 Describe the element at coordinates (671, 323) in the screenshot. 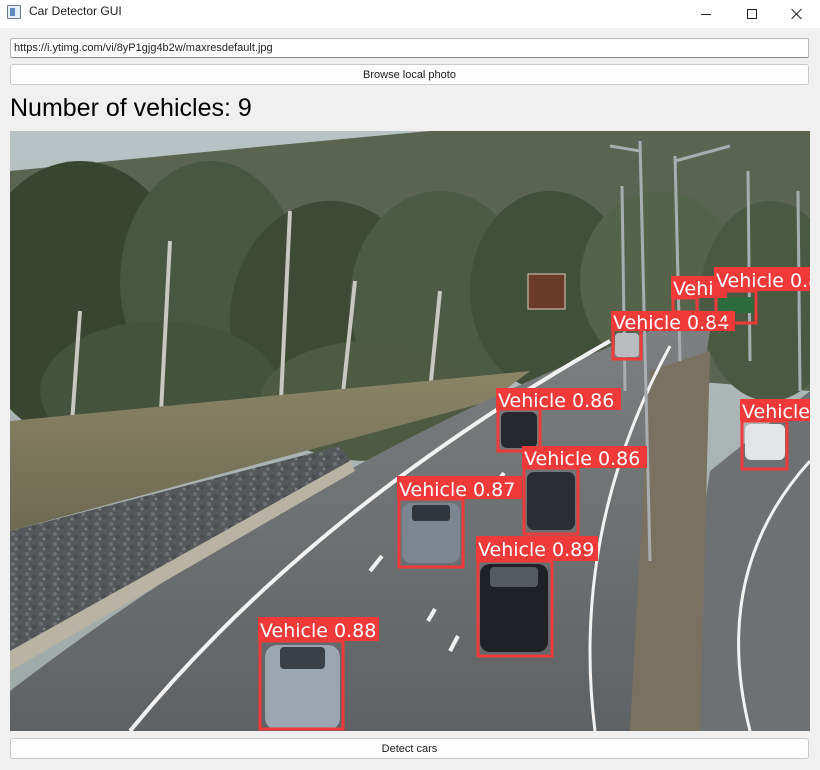

I see `detection-label: Vehicle 0.84` at that location.